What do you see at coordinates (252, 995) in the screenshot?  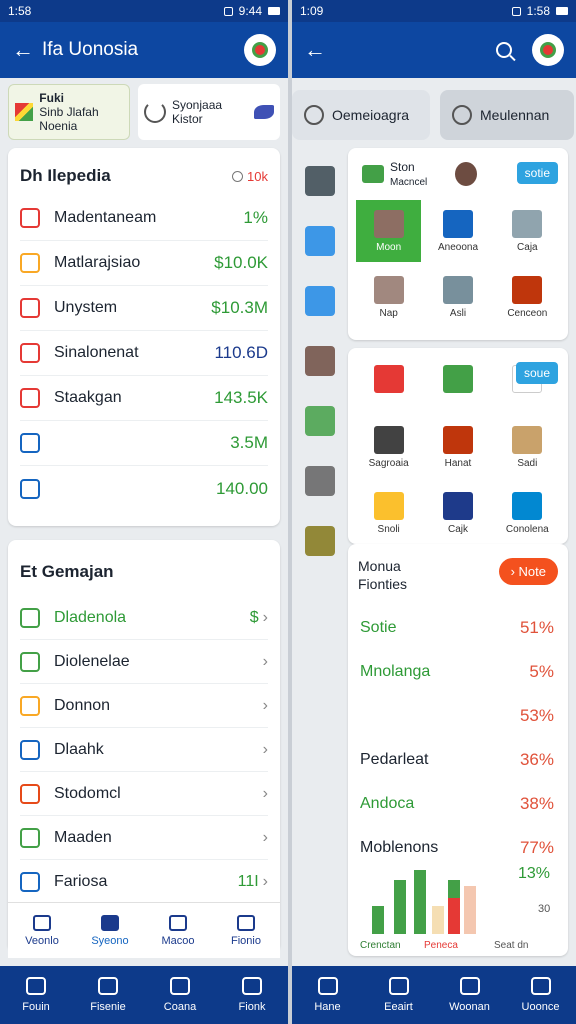 I see `nav-item-3: Fionk` at bounding box center [252, 995].